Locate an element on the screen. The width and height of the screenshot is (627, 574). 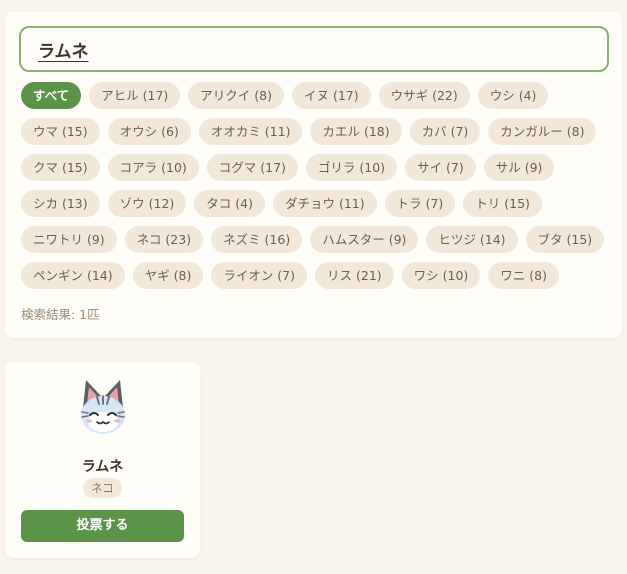
filter-chip: トリ (15) is located at coordinates (502, 203).